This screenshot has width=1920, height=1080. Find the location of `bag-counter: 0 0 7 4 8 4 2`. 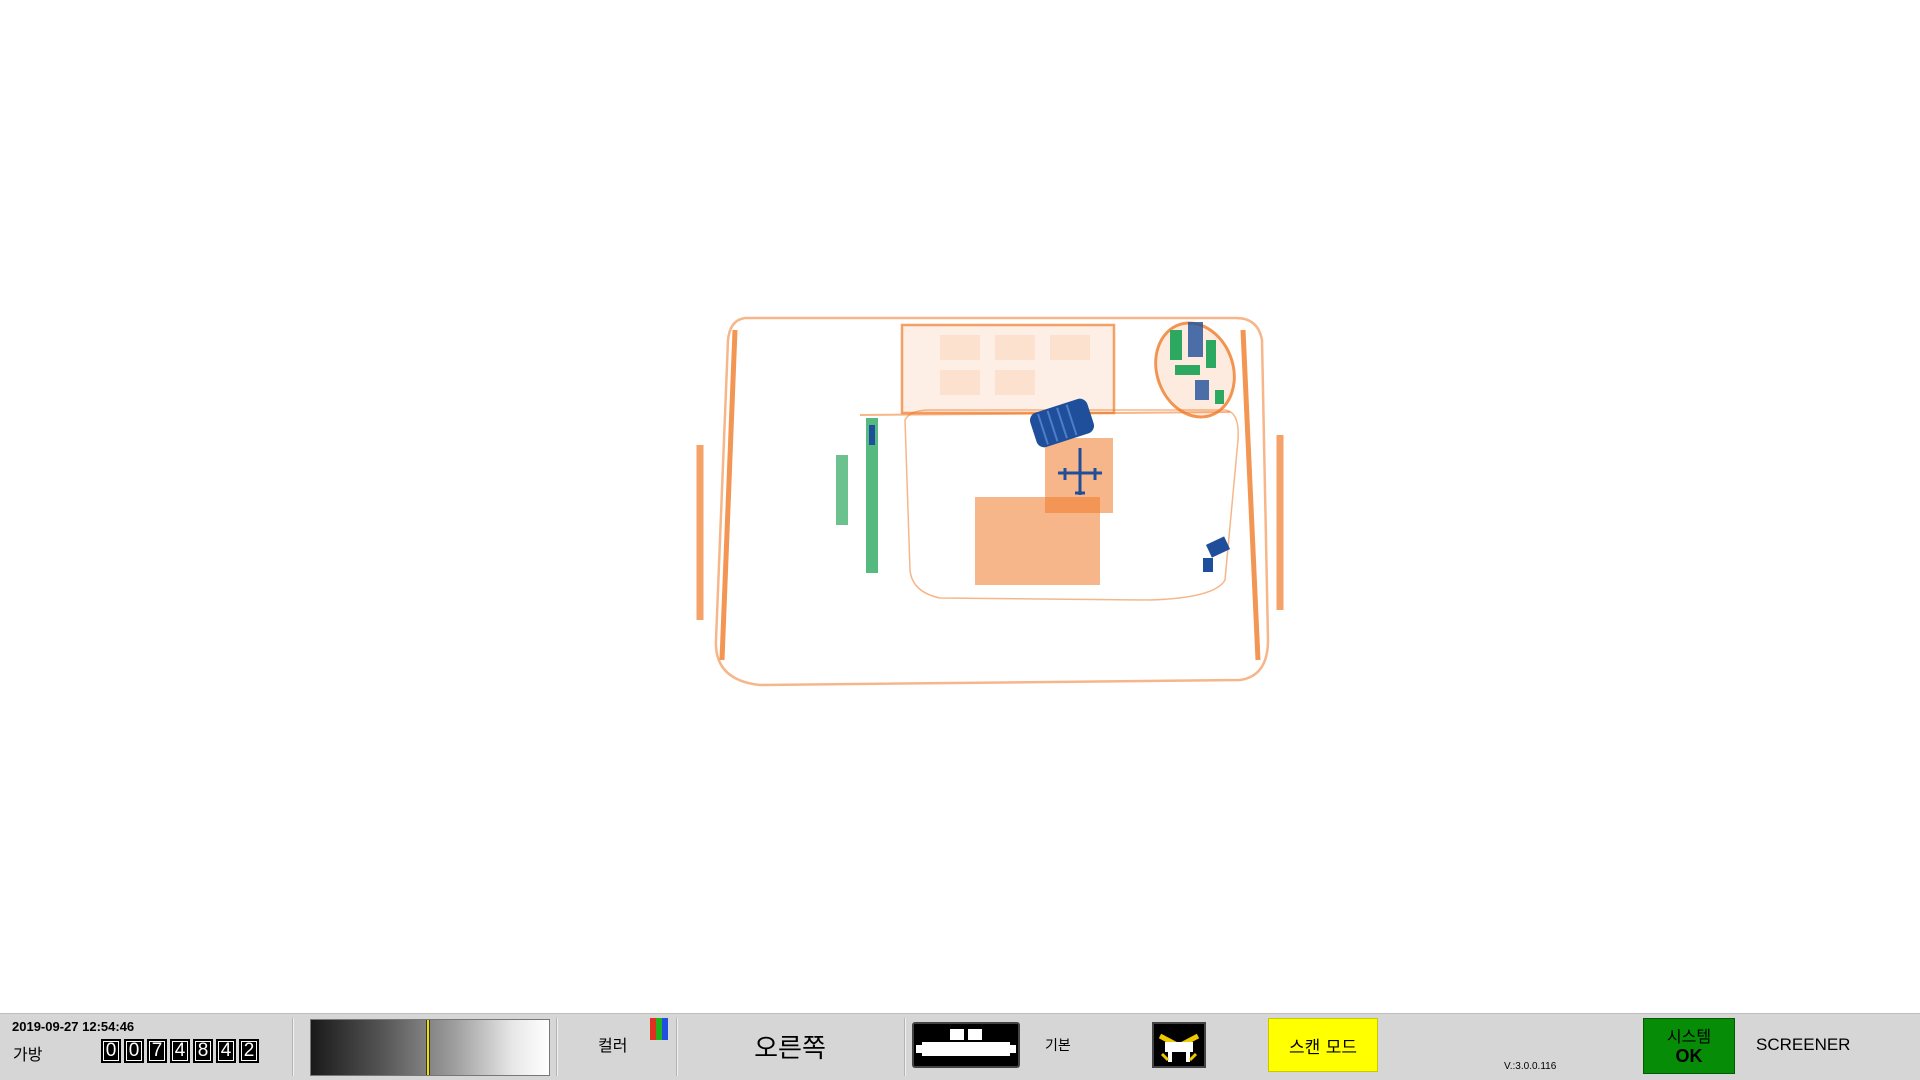

bag-counter: 0 0 7 4 8 4 2 is located at coordinates (180, 1051).